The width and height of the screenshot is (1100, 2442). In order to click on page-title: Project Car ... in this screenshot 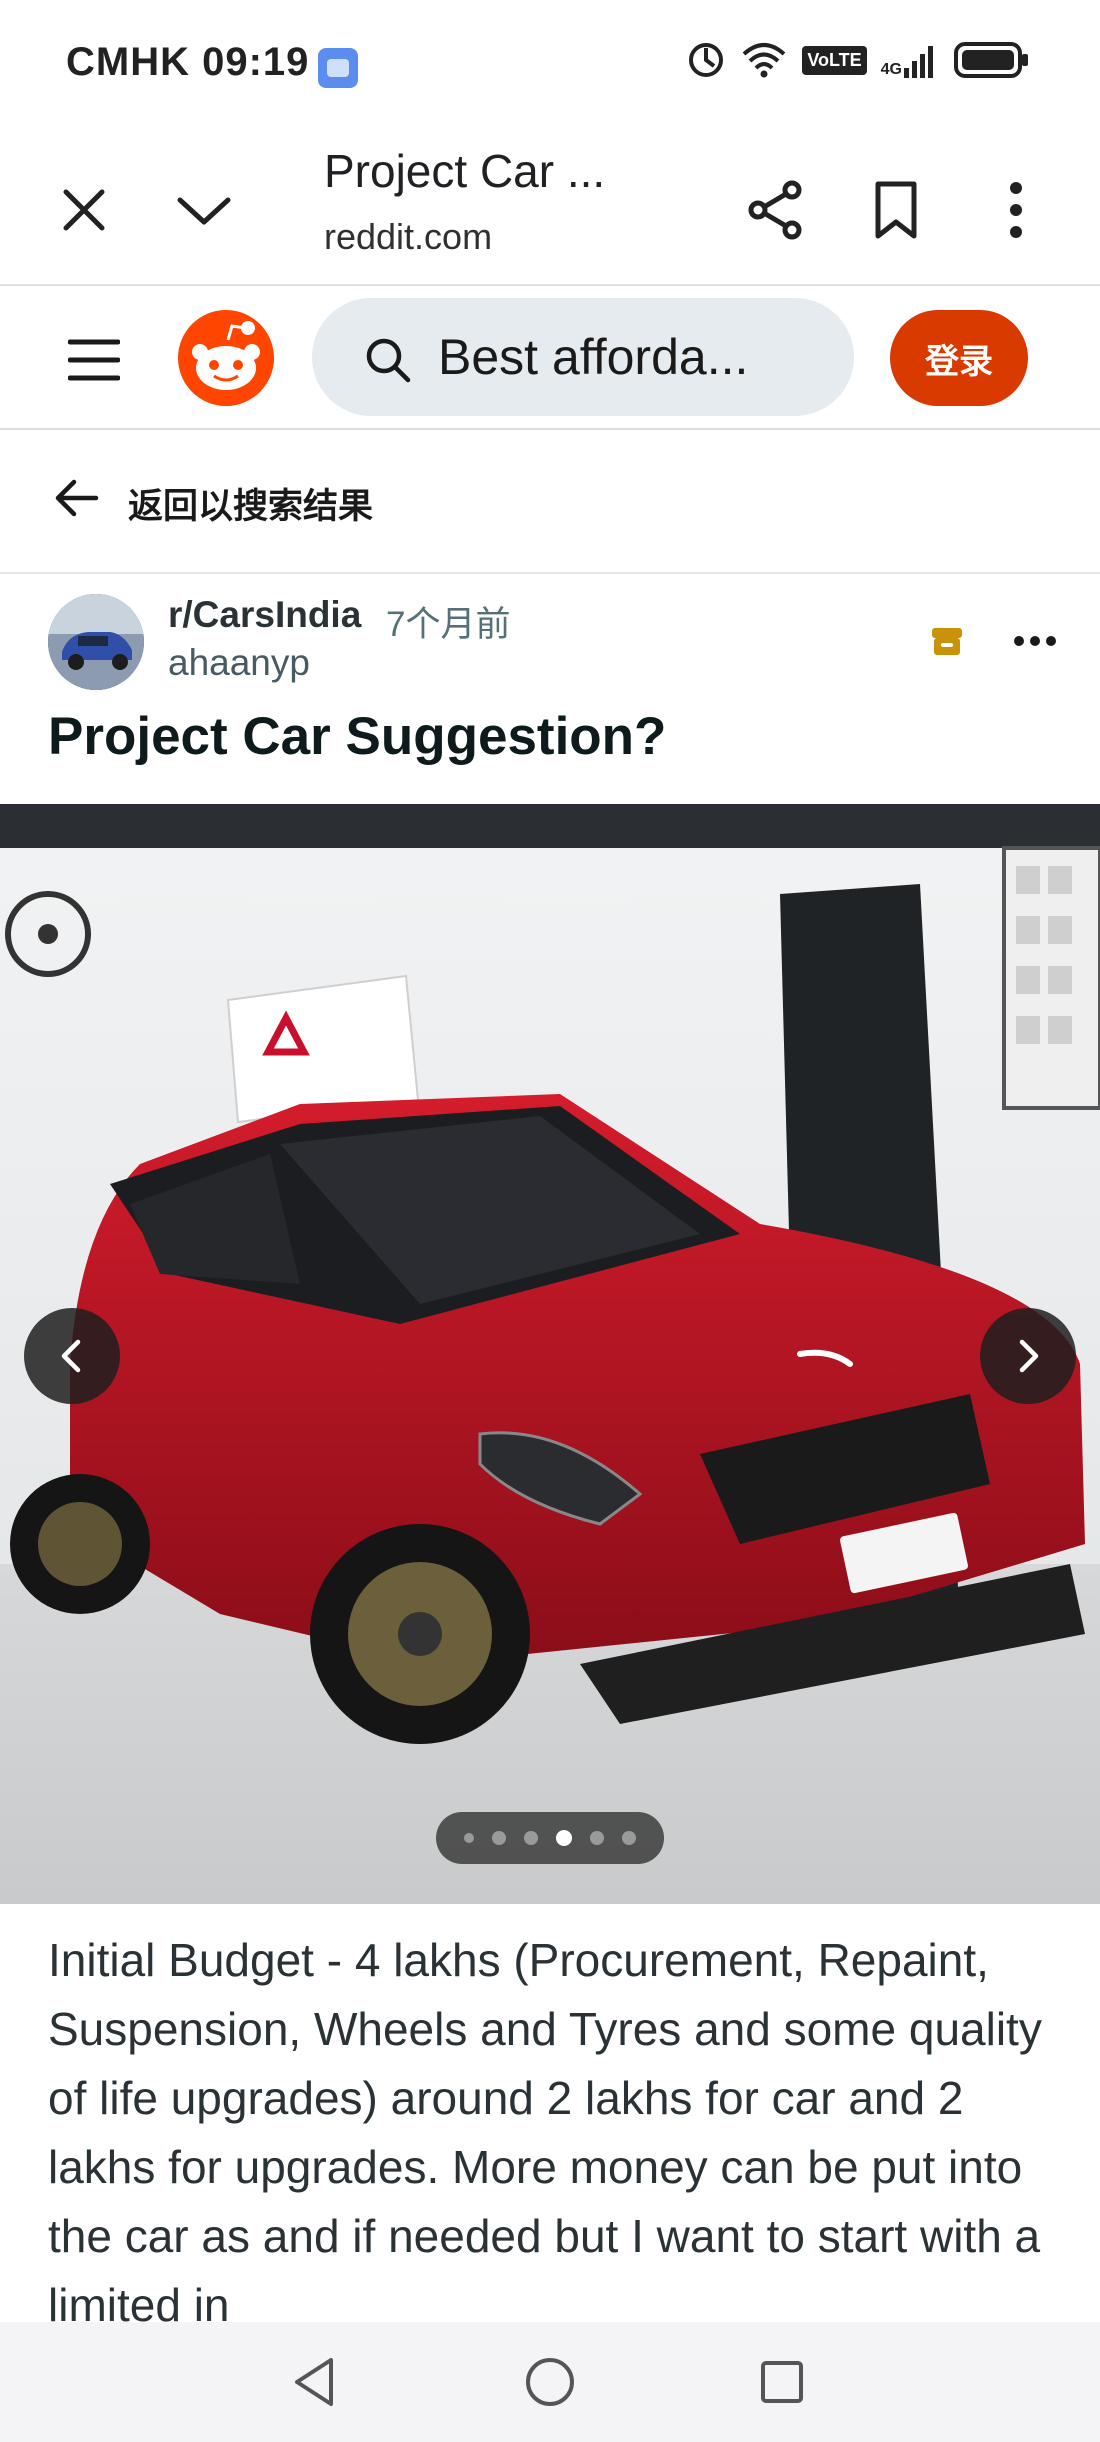, I will do `click(464, 171)`.